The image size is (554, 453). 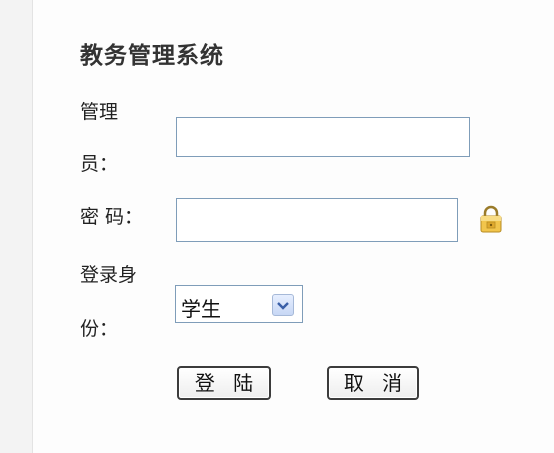 I want to click on role-select-dropdown-button, so click(x=283, y=305).